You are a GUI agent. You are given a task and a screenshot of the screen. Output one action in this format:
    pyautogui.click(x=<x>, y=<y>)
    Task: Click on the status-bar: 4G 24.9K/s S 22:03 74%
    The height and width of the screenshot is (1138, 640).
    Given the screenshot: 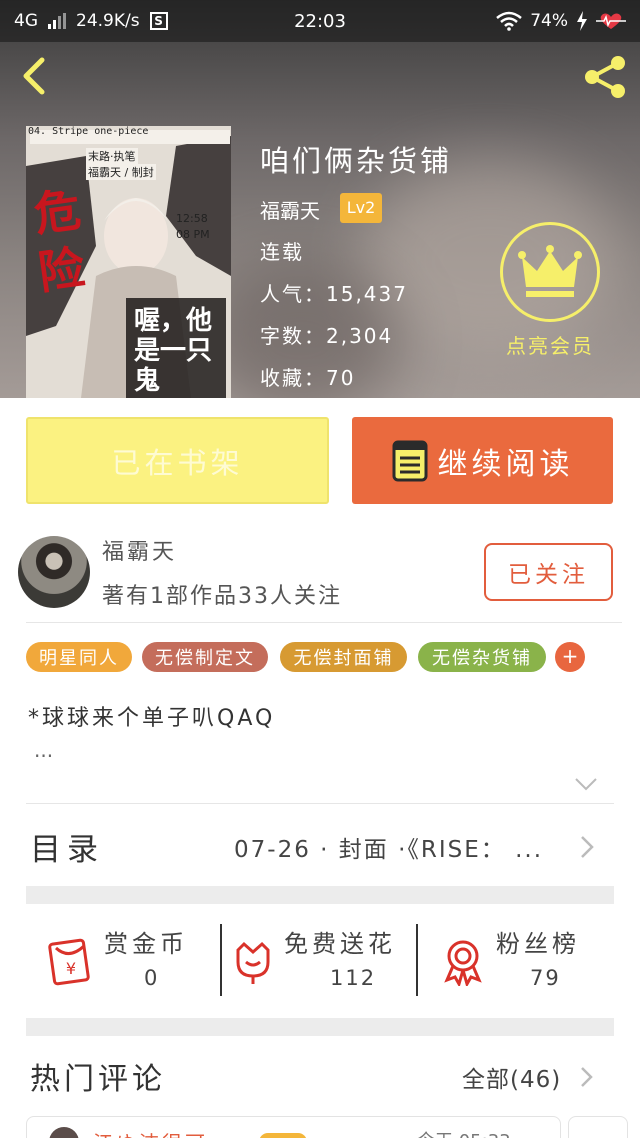 What is the action you would take?
    pyautogui.click(x=320, y=21)
    